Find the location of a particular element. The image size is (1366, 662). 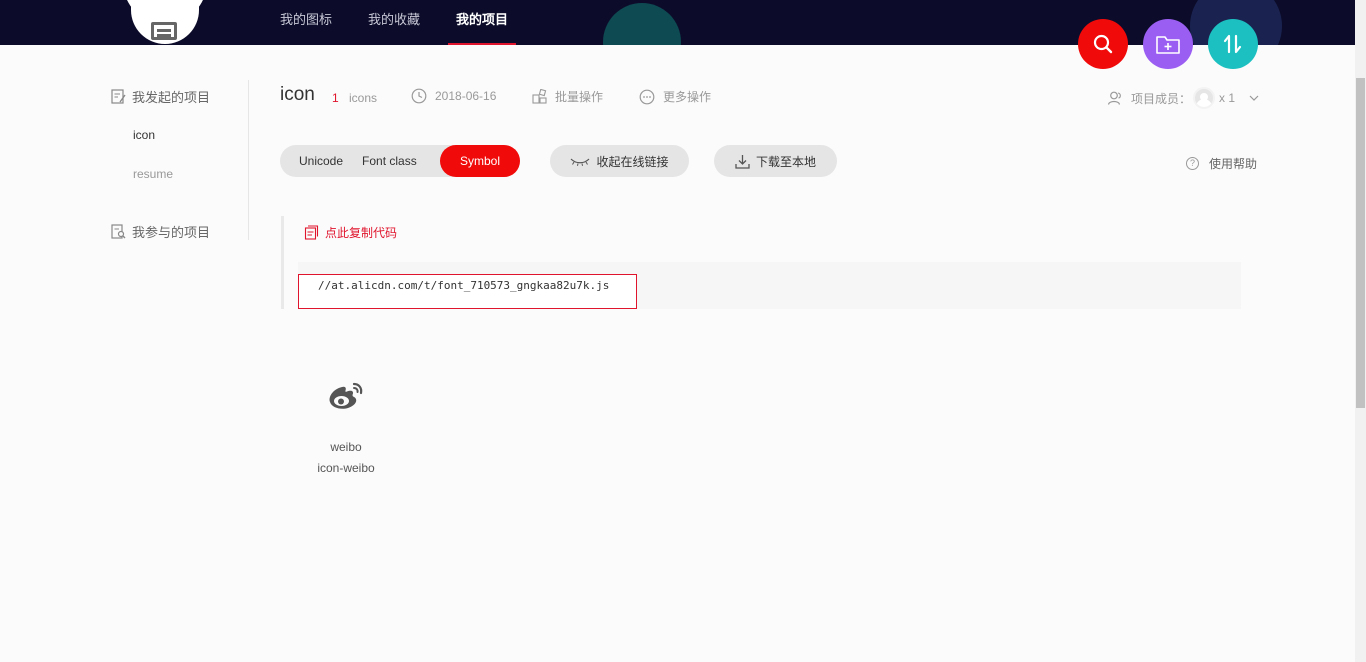

download-local-button: 下载至本地 is located at coordinates (775, 161).